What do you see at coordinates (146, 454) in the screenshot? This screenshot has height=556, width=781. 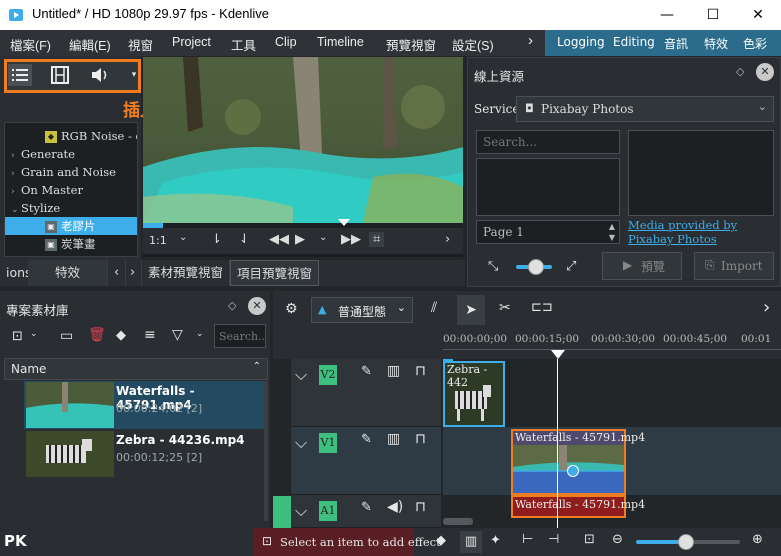 I see `bin-clip-row: Zebra - 44236.mp4 00:00:12;25 [2]` at bounding box center [146, 454].